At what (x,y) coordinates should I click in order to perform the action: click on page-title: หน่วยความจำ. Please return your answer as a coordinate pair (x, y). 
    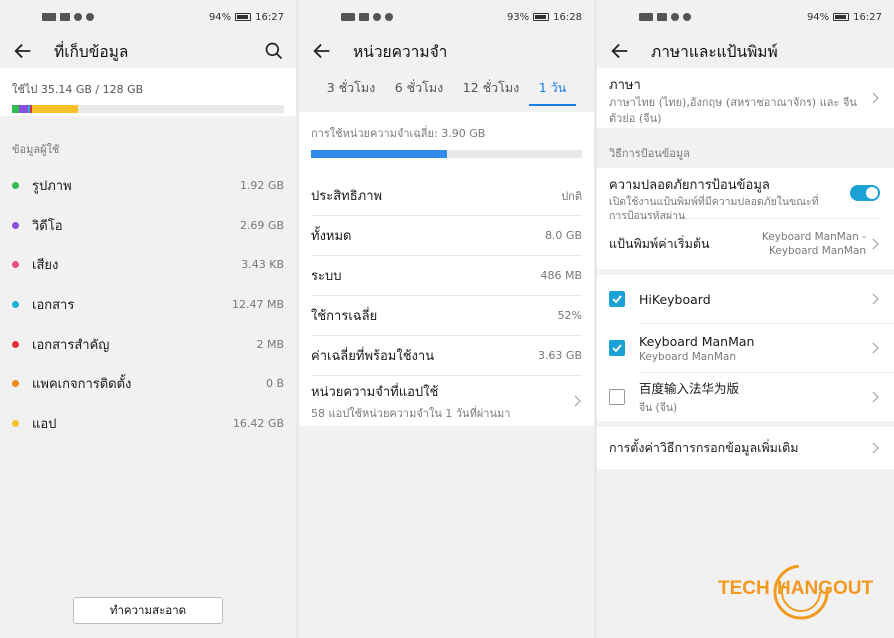
    Looking at the image, I should click on (400, 51).